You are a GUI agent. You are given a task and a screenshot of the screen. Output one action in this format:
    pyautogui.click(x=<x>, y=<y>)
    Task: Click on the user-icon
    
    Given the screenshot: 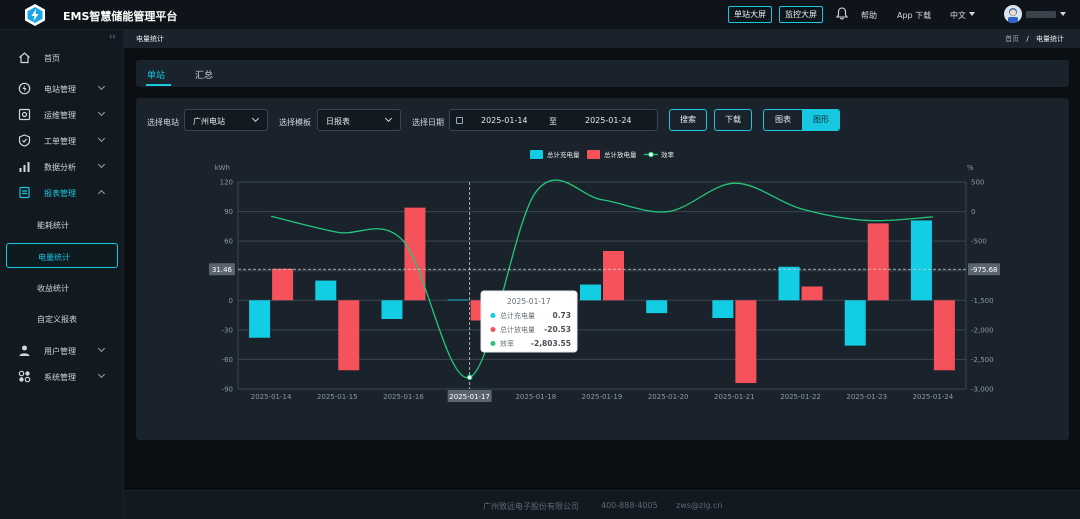 What is the action you would take?
    pyautogui.click(x=24, y=350)
    